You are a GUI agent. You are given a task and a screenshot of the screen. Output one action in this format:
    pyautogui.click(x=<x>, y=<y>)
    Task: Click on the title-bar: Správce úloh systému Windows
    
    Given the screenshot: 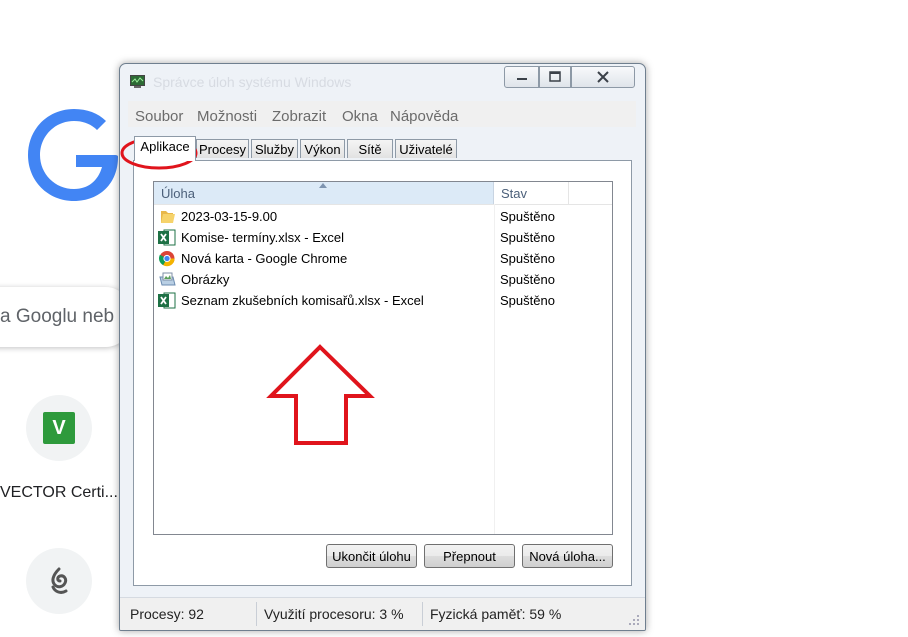 What is the action you would take?
    pyautogui.click(x=382, y=80)
    